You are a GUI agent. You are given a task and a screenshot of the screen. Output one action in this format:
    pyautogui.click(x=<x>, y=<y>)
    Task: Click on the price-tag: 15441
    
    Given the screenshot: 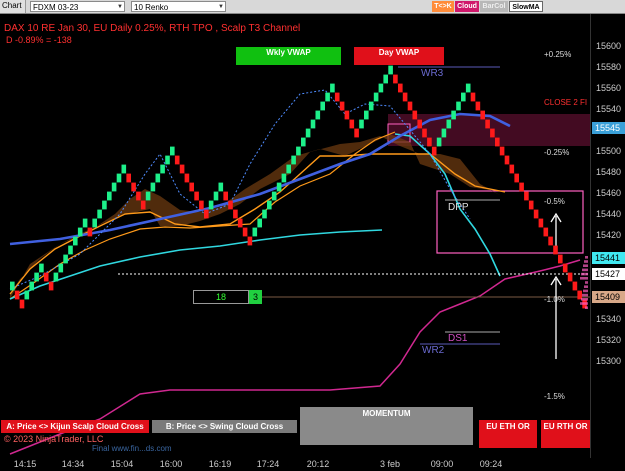 What is the action you would take?
    pyautogui.click(x=608, y=258)
    